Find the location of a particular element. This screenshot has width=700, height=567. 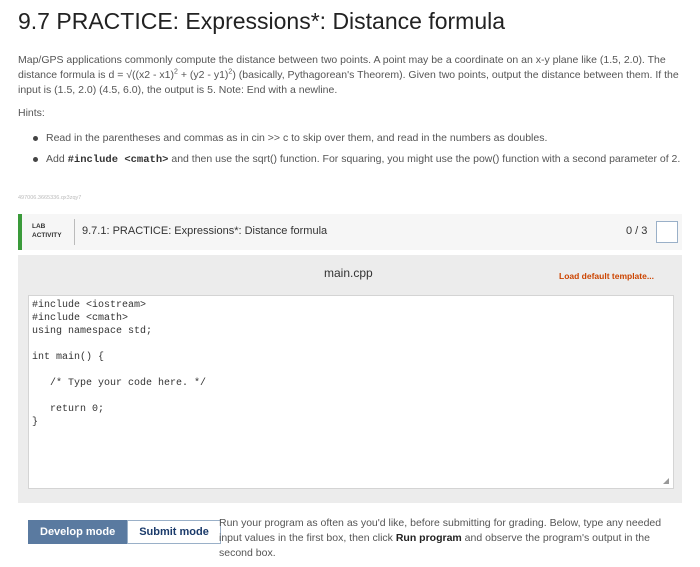

code-line: int main() { is located at coordinates (68, 357).